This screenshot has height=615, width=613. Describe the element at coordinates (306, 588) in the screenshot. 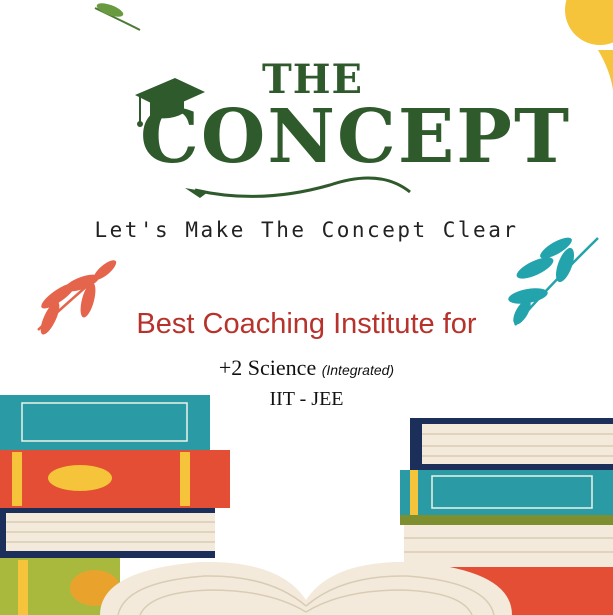

I see `open-book-icon` at that location.